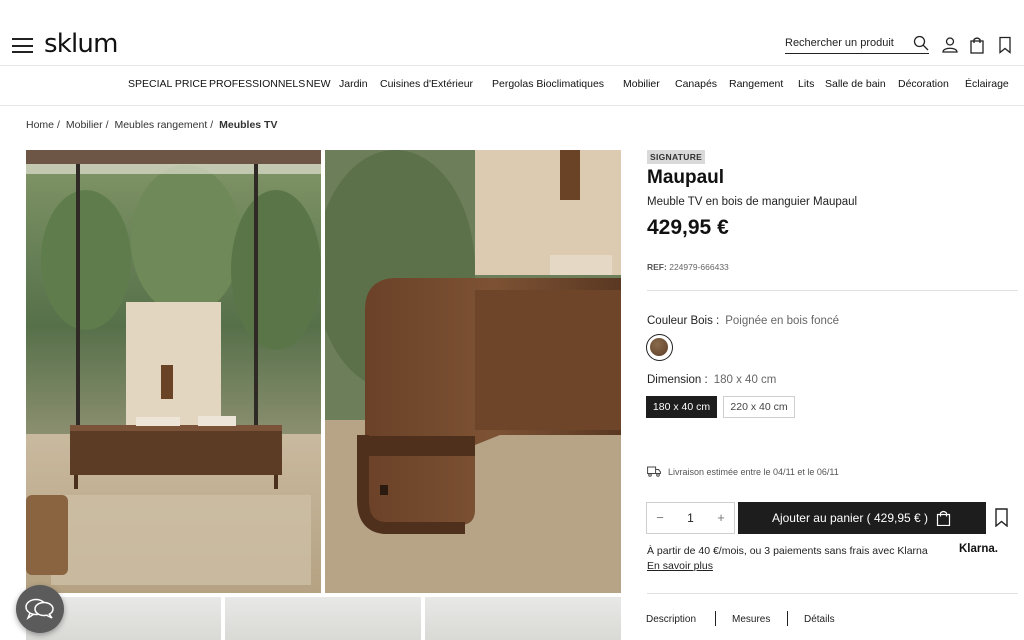 Image resolution: width=1024 pixels, height=640 pixels. What do you see at coordinates (752, 202) in the screenshot?
I see `product-subtitle: Meuble TV en bois de manguier Maupaul` at bounding box center [752, 202].